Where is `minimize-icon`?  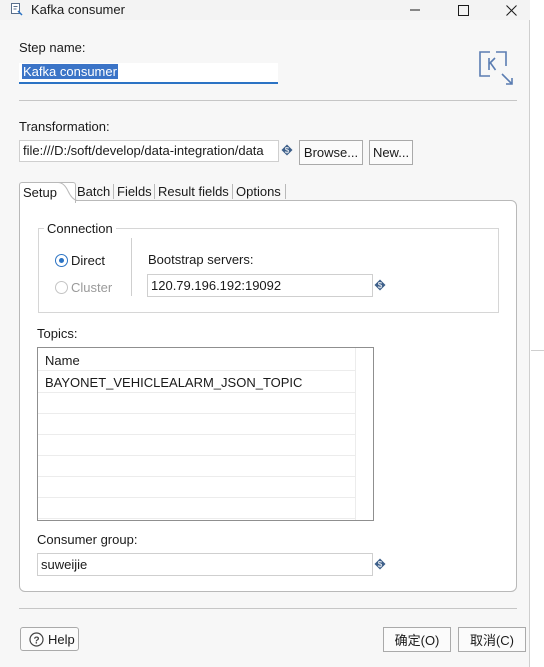
minimize-icon is located at coordinates (415, 10).